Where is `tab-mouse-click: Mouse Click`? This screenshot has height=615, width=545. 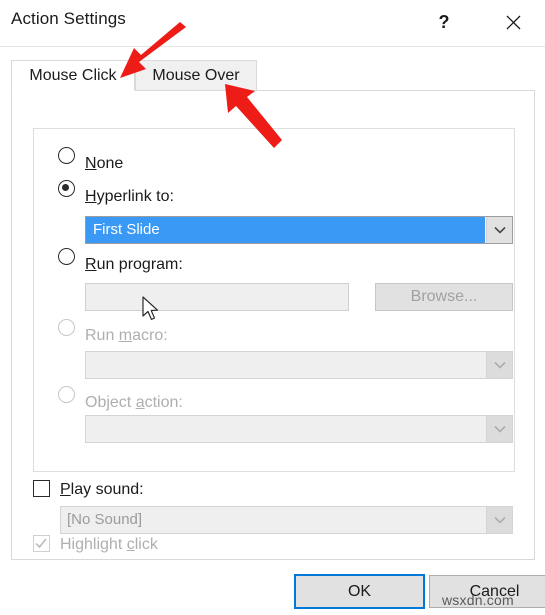
tab-mouse-click: Mouse Click is located at coordinates (73, 75).